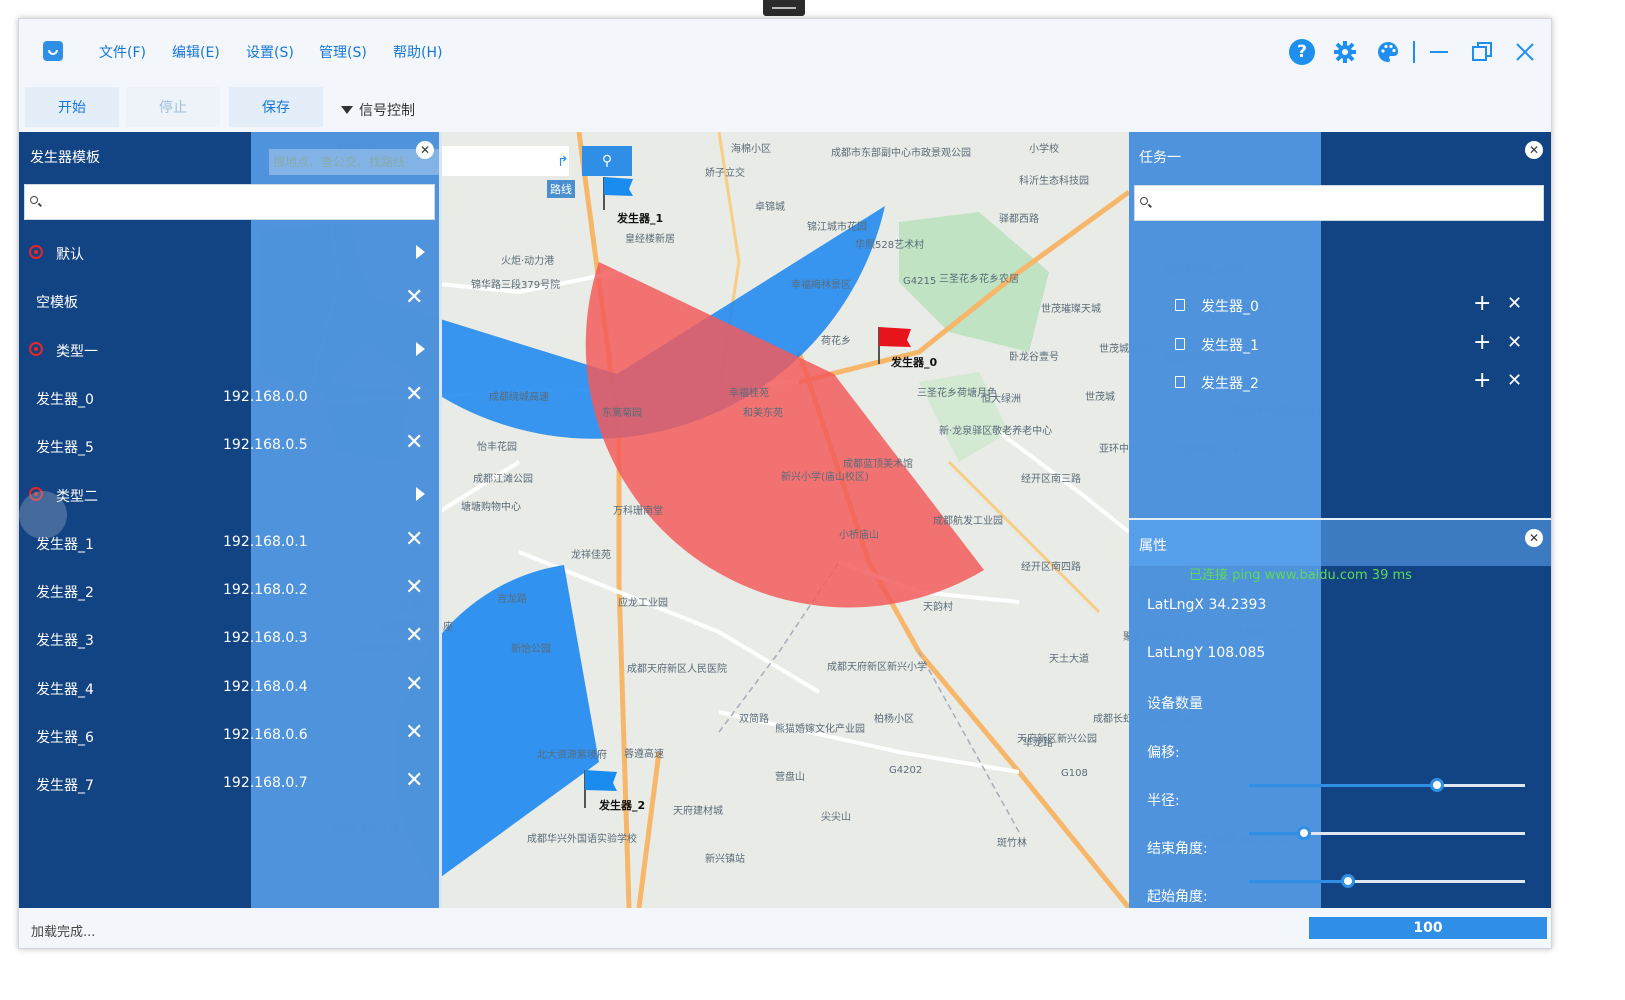 This screenshot has width=1625, height=1000. Describe the element at coordinates (276, 107) in the screenshot. I see `save-button: 保存` at that location.